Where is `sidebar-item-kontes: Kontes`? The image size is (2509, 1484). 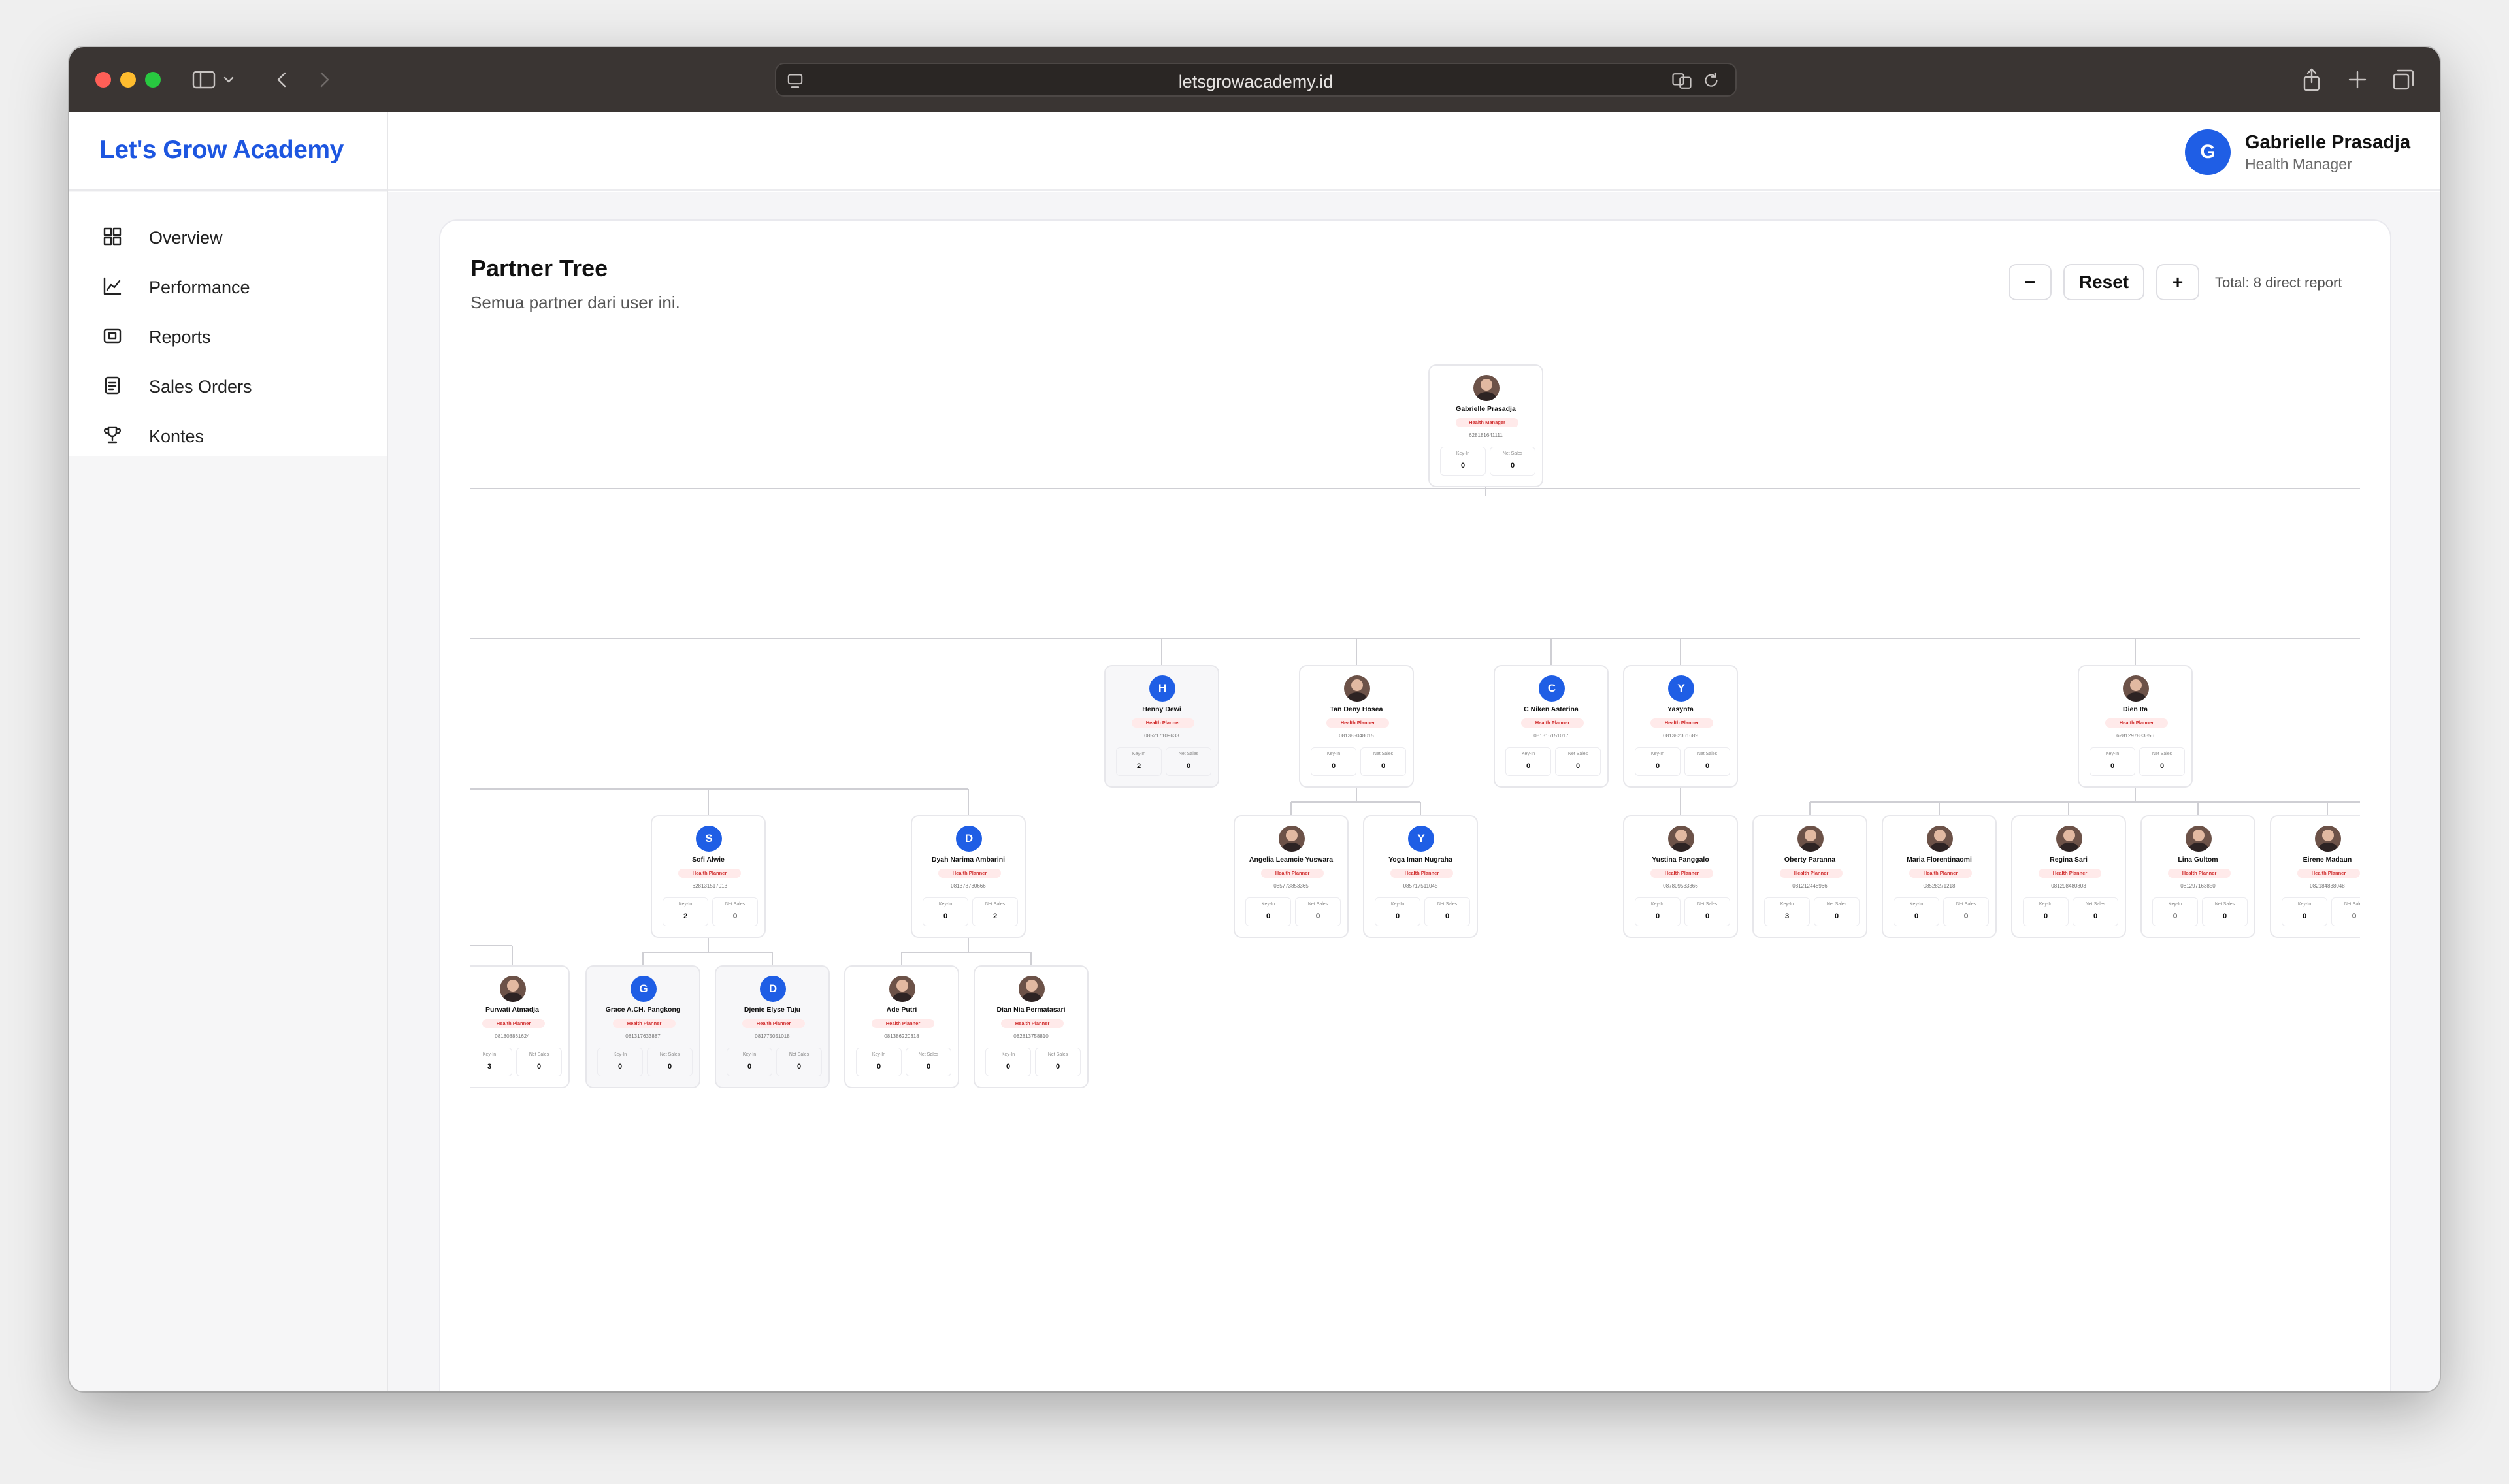 sidebar-item-kontes: Kontes is located at coordinates (239, 435).